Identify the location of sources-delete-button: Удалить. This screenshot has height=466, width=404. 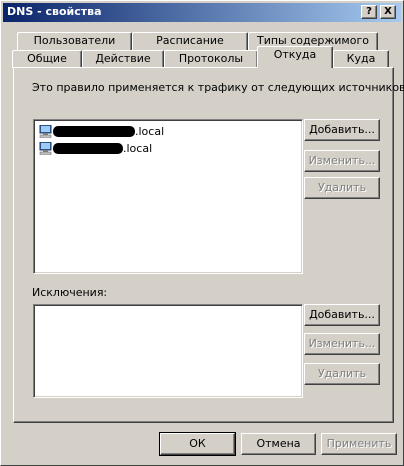
(342, 188).